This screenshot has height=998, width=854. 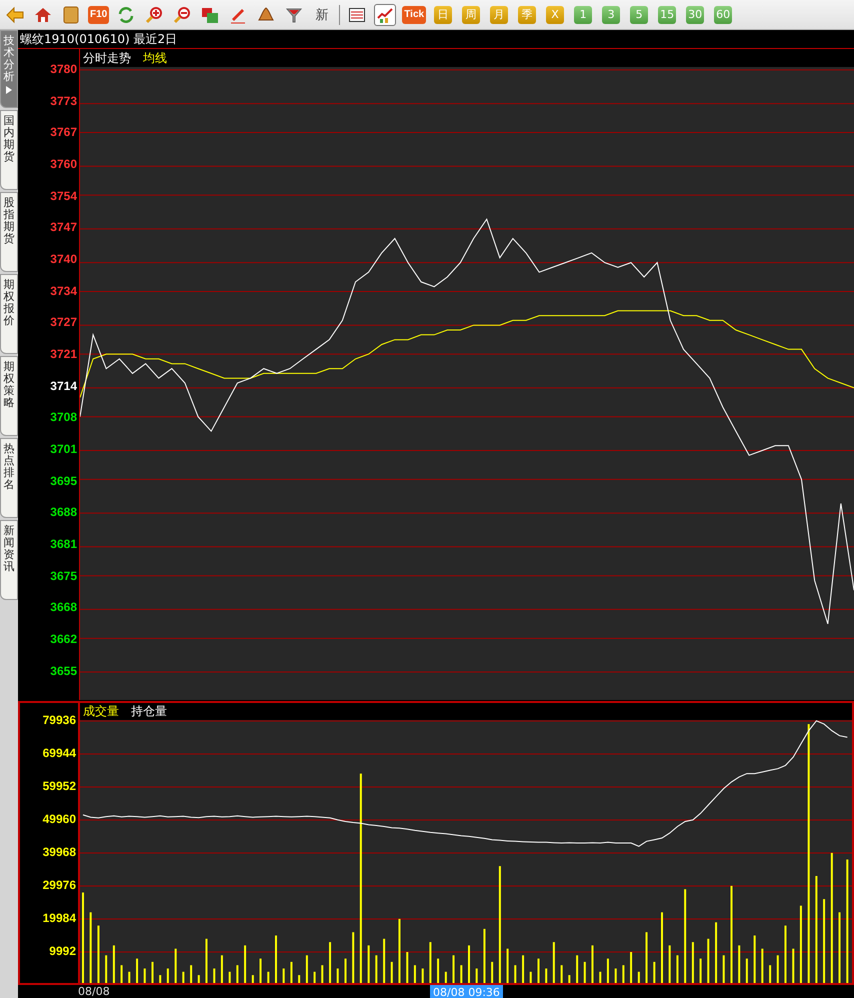 What do you see at coordinates (471, 15) in the screenshot?
I see `period-button: 周` at bounding box center [471, 15].